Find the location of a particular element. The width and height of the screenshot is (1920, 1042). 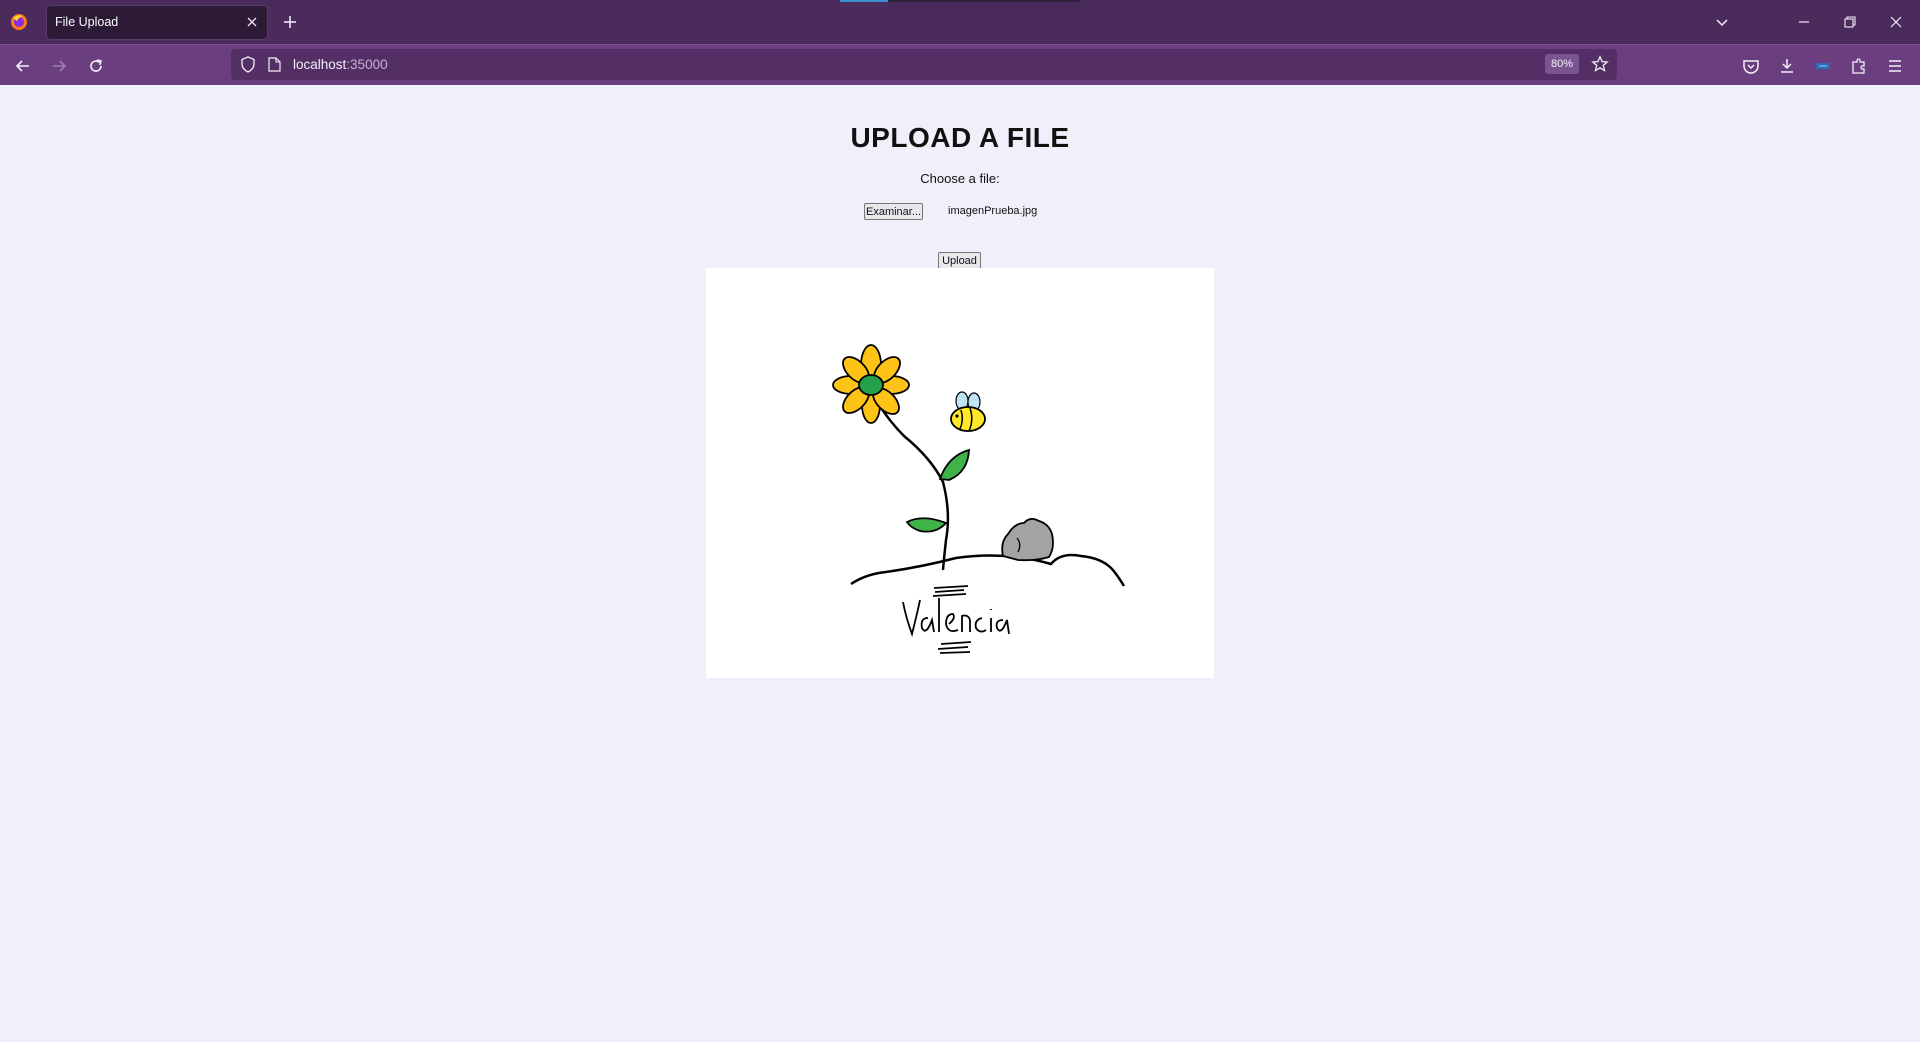

reload-icon is located at coordinates (96, 66).